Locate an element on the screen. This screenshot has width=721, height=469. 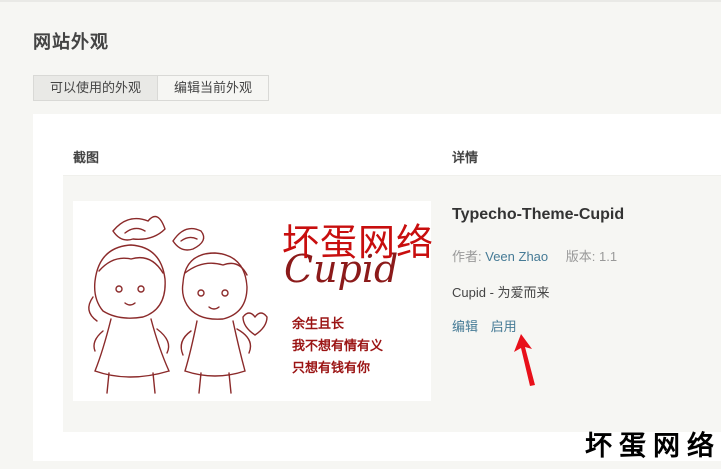
theme-meta: 作者: Veen Zhao 版本: 1.1 is located at coordinates (534, 255).